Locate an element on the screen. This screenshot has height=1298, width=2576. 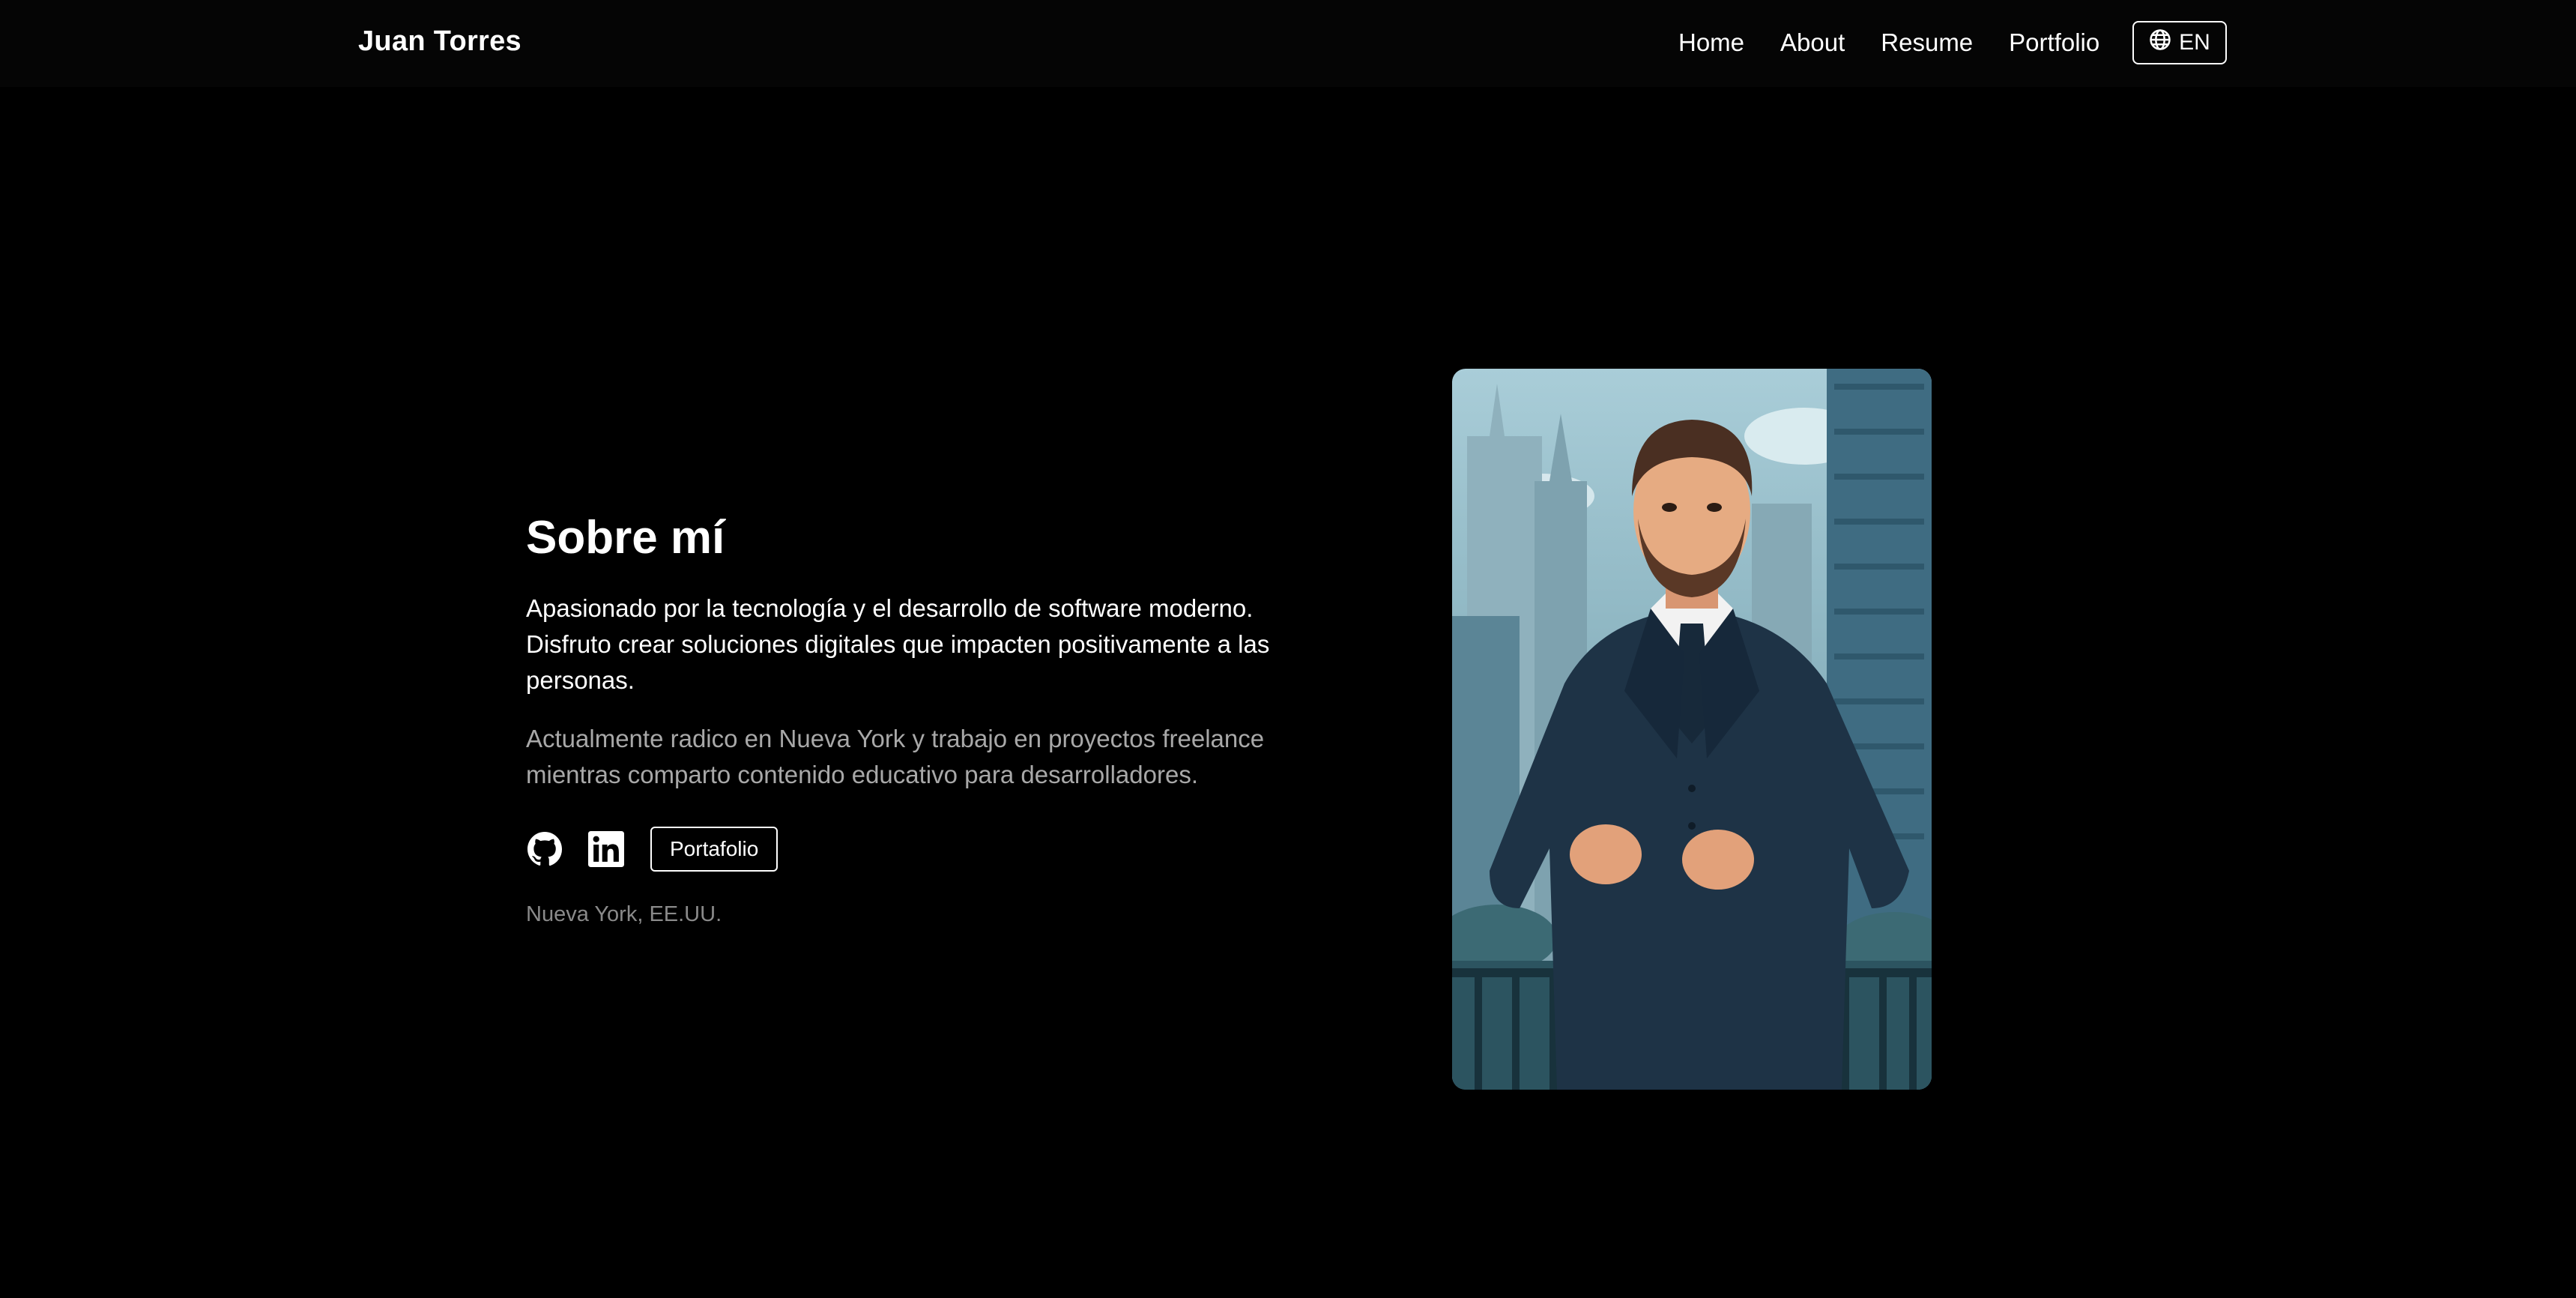
location-text: Nueva York, EE.UU. is located at coordinates (624, 914).